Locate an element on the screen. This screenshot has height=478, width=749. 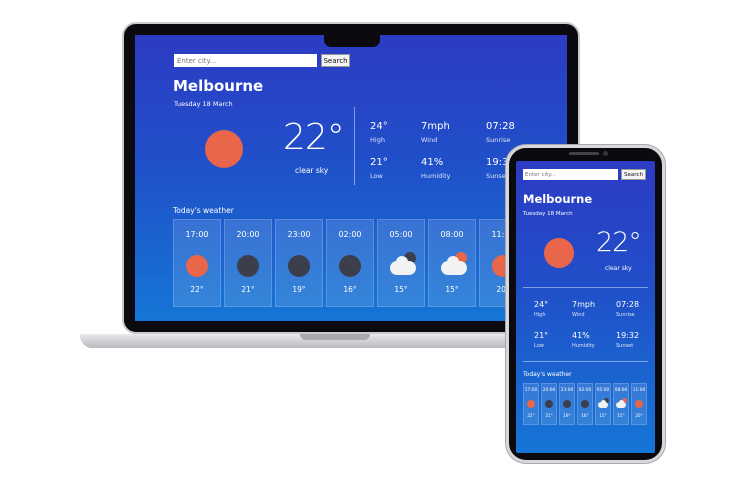
phone-camera is located at coordinates (605, 153).